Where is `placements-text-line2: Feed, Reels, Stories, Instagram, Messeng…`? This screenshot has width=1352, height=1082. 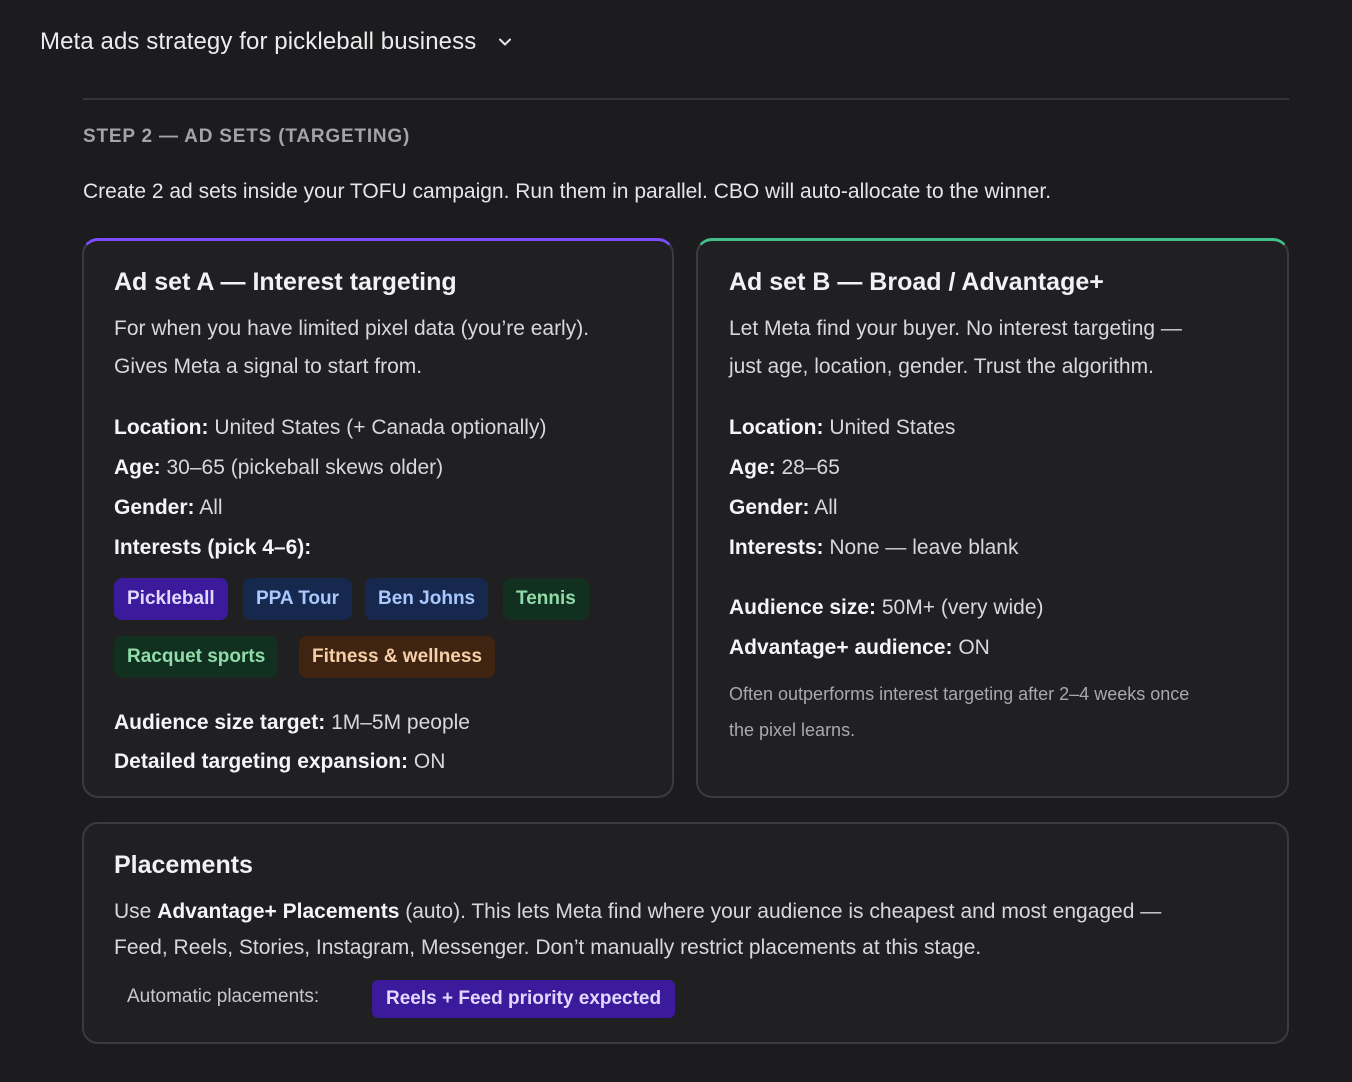
placements-text-line2: Feed, Reels, Stories, Instagram, Messeng… is located at coordinates (548, 947).